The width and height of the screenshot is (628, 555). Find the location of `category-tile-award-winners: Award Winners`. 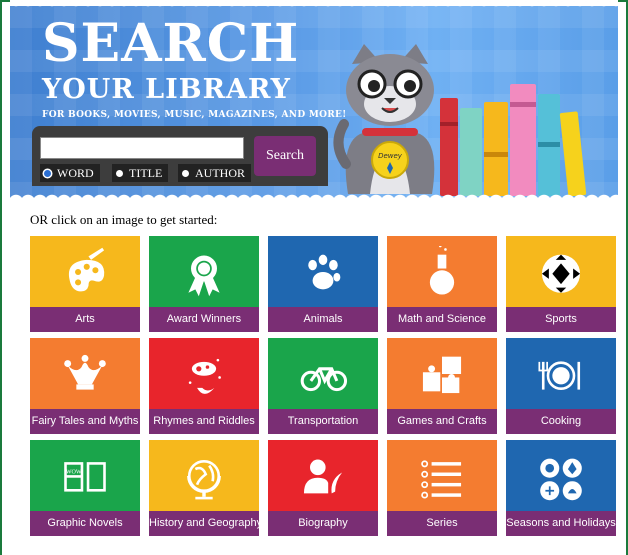

category-tile-award-winners: Award Winners is located at coordinates (204, 284).